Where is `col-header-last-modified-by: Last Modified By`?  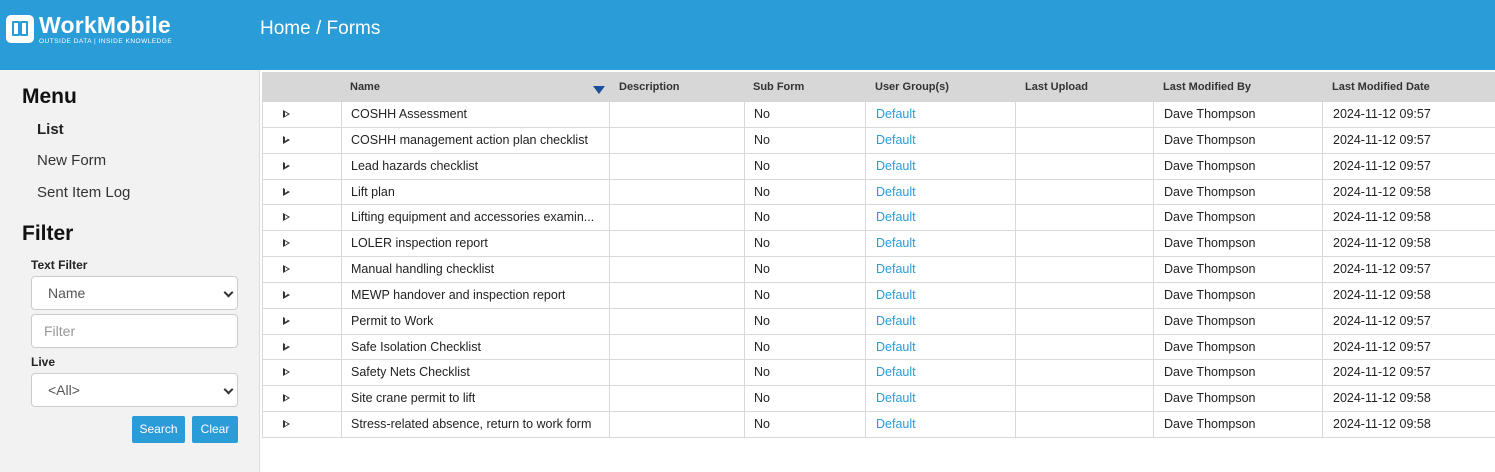
col-header-last-modified-by: Last Modified By is located at coordinates (1207, 87).